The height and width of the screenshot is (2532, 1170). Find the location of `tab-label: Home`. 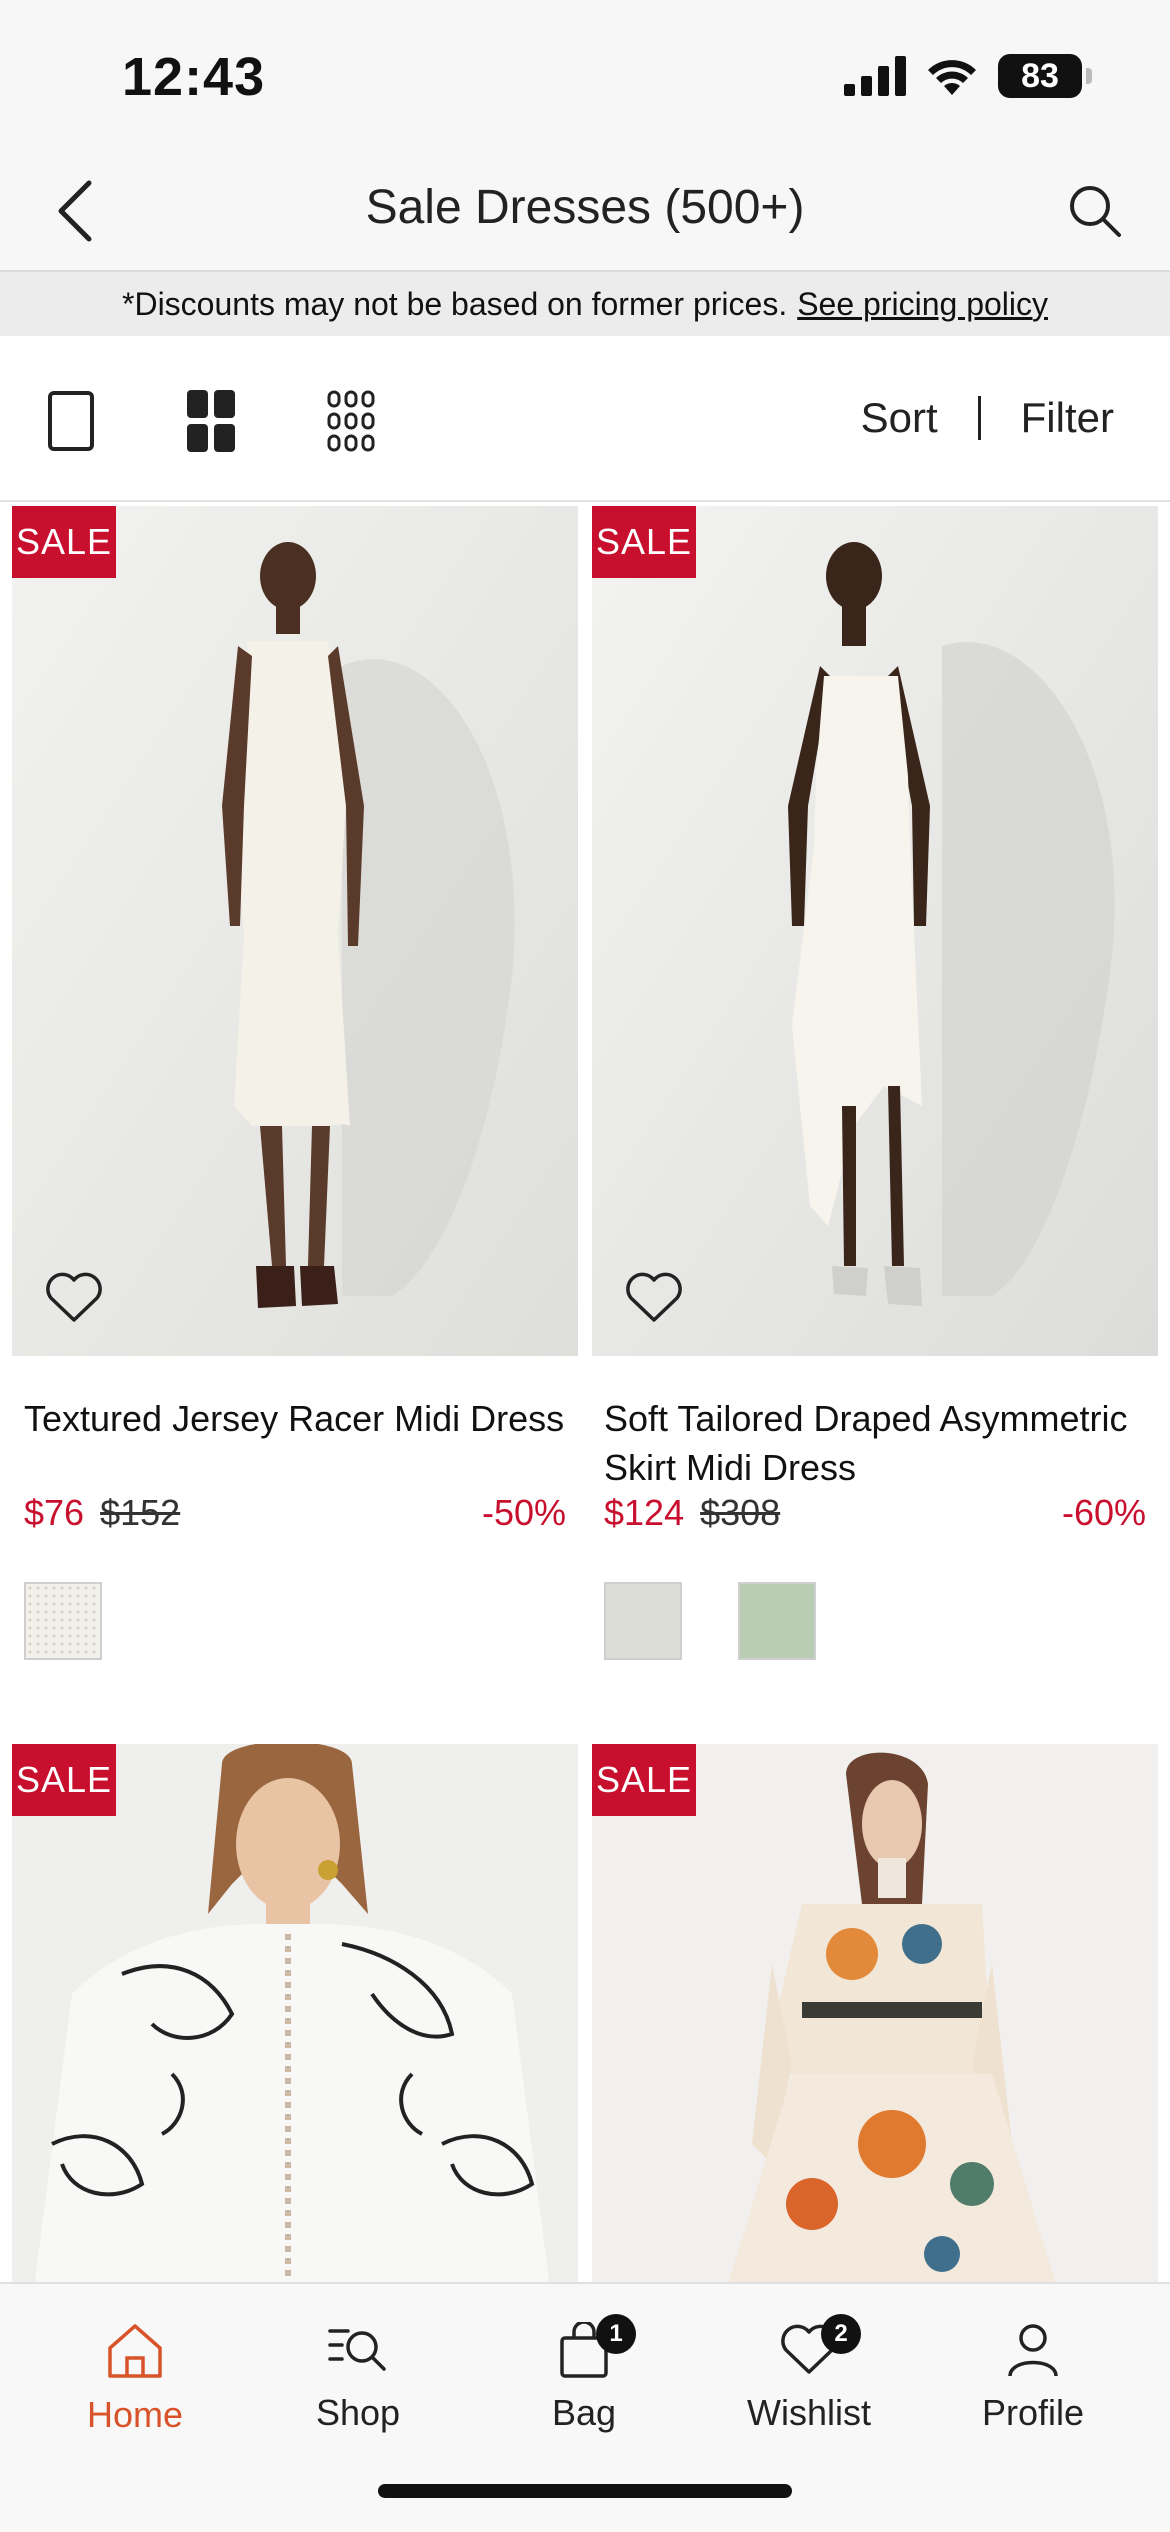

tab-label: Home is located at coordinates (135, 2414).